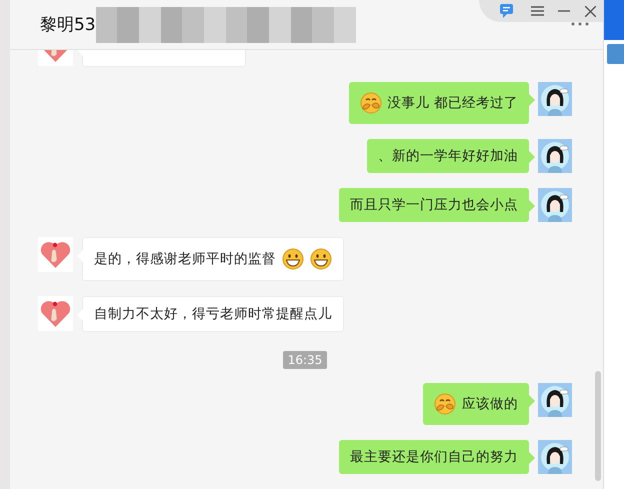  I want to click on side-panel-header, so click(614, 20).